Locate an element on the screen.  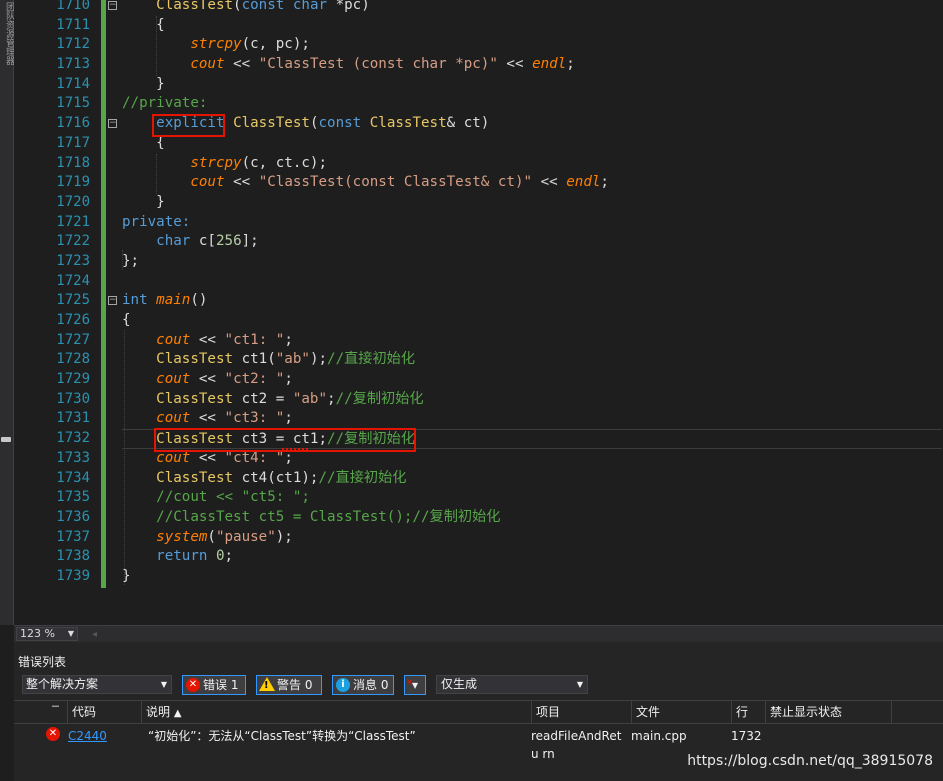
line-number: 1736 is located at coordinates (73, 516).